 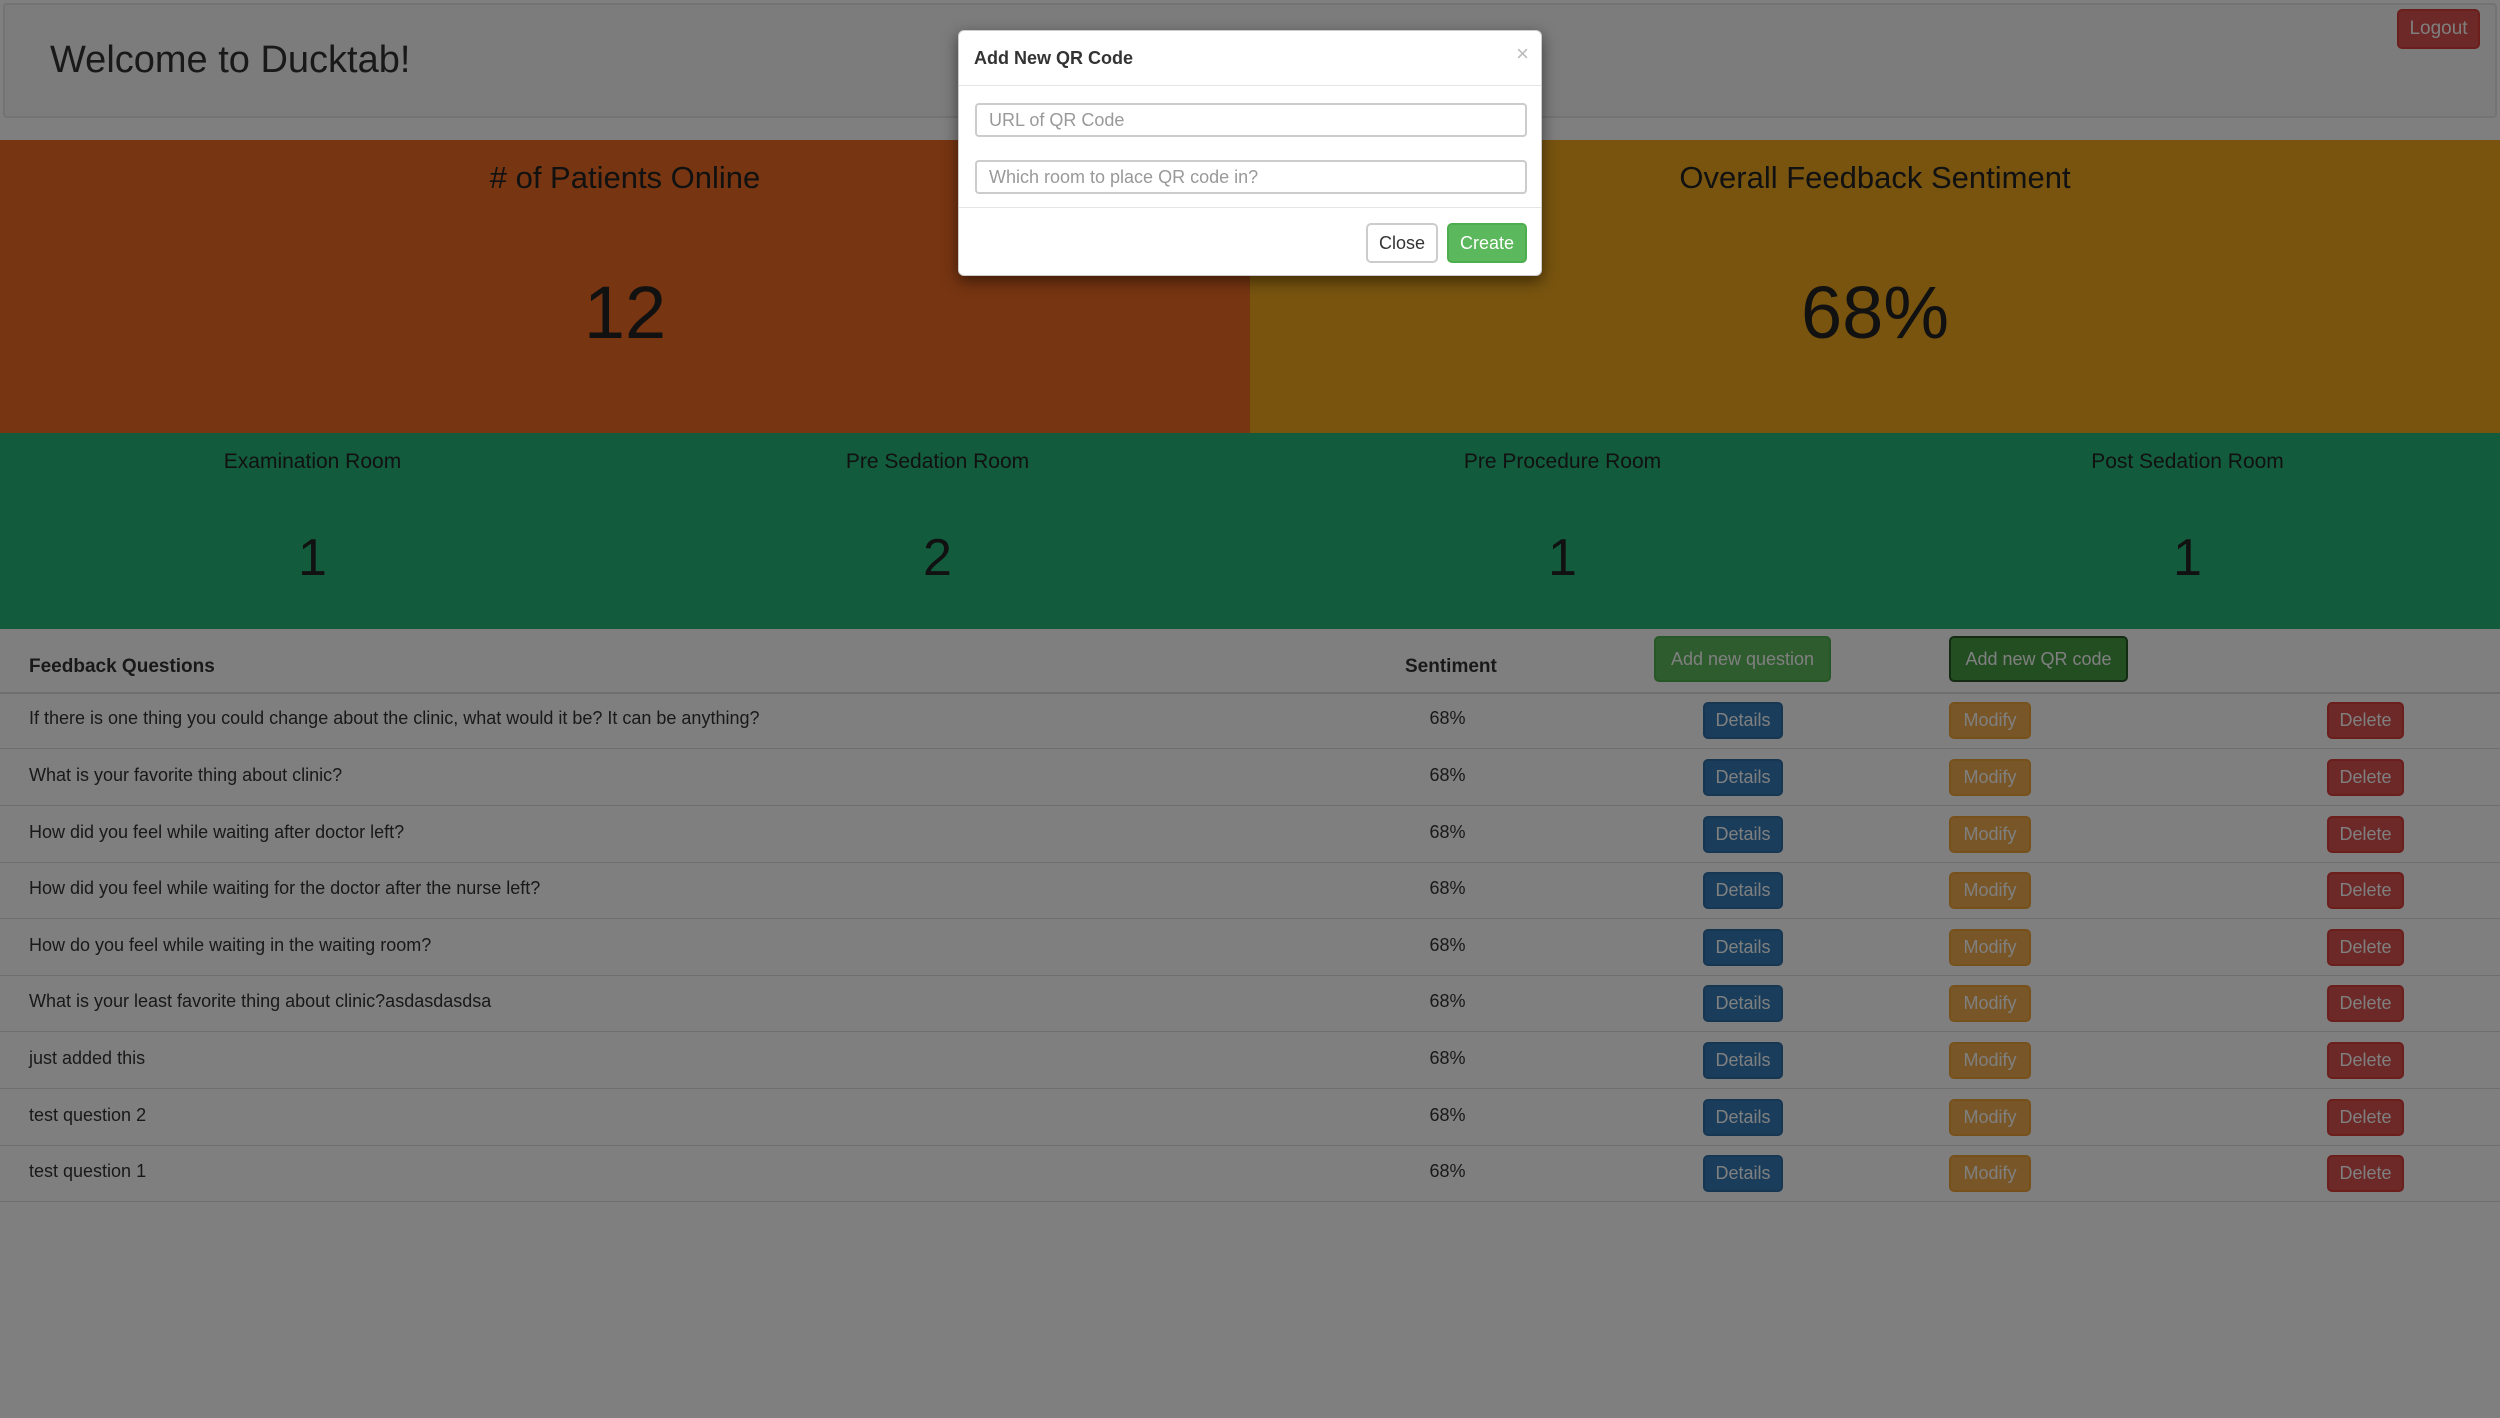 I want to click on add-qr-code-modal: Add New QR Code × Close Create, so click(x=1250, y=153).